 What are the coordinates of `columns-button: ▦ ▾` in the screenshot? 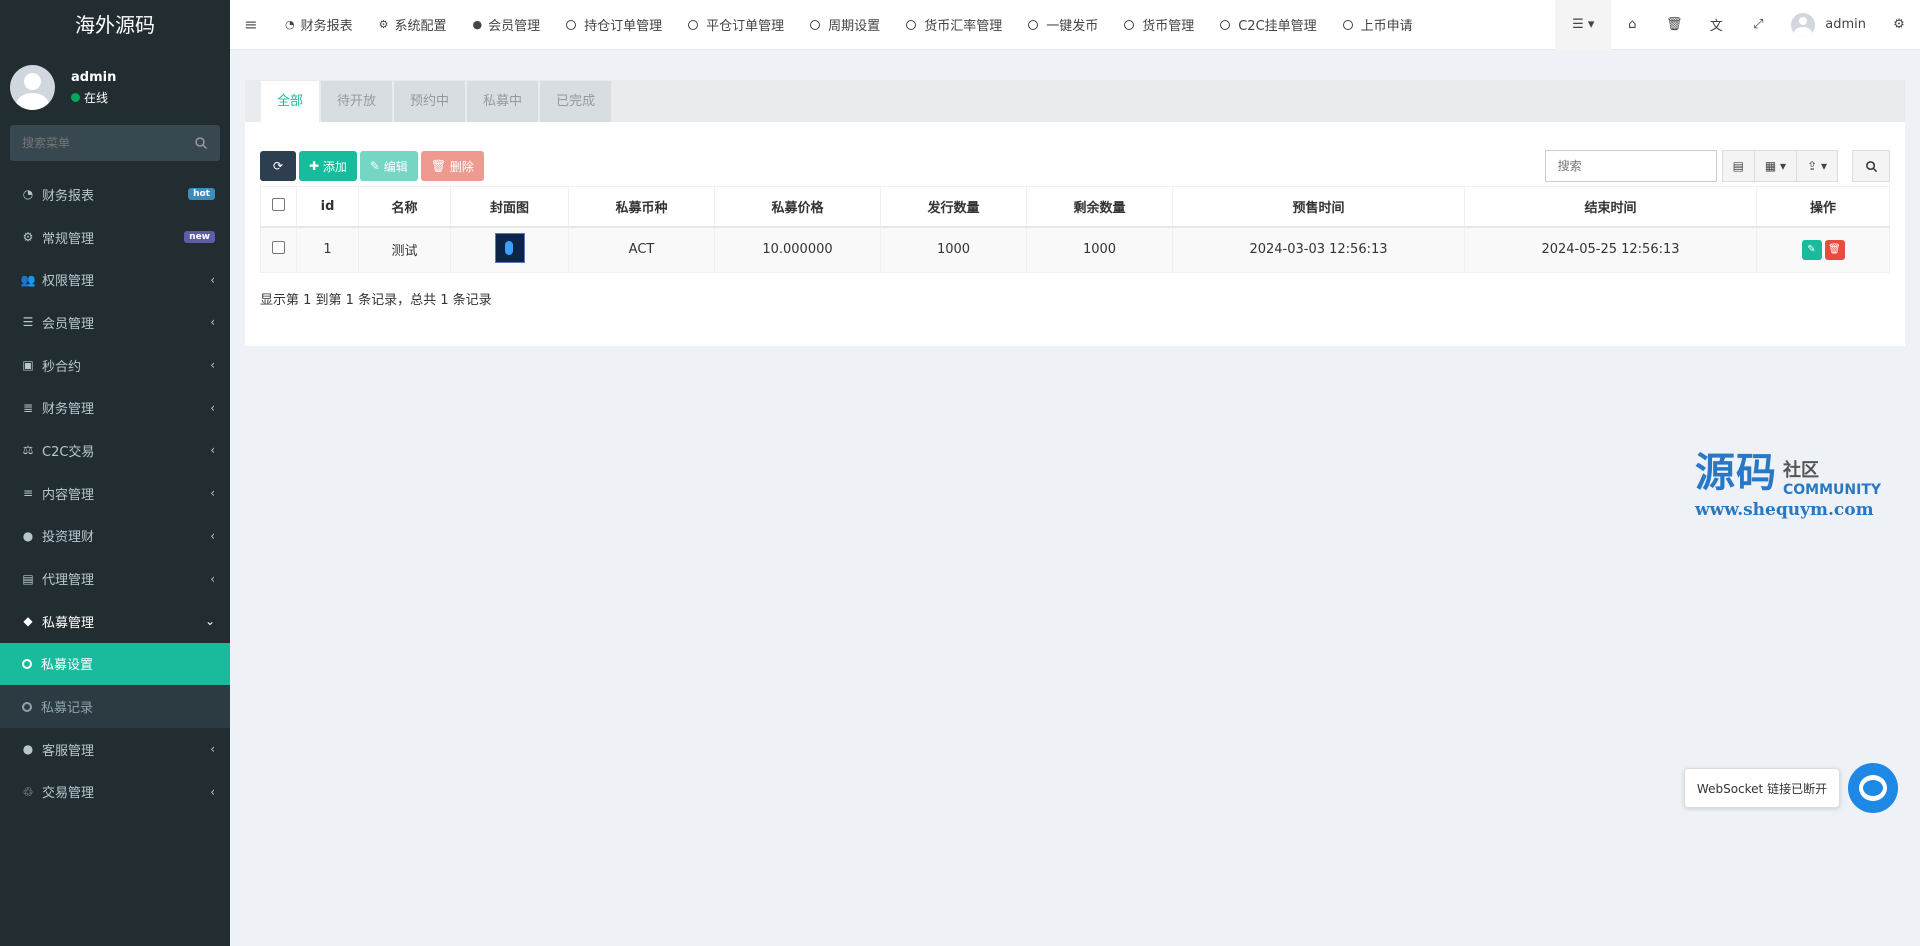 It's located at (1775, 166).